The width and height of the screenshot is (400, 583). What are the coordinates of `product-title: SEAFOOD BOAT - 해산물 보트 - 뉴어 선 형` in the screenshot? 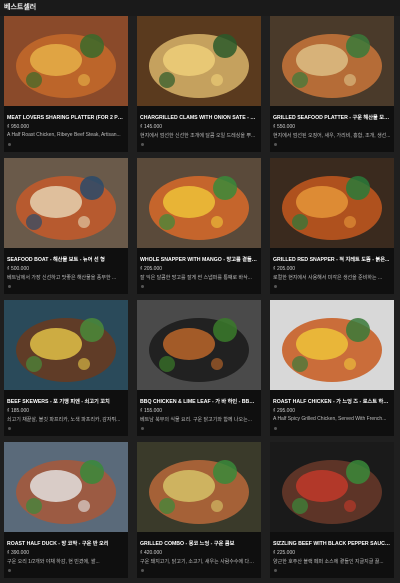 It's located at (66, 259).